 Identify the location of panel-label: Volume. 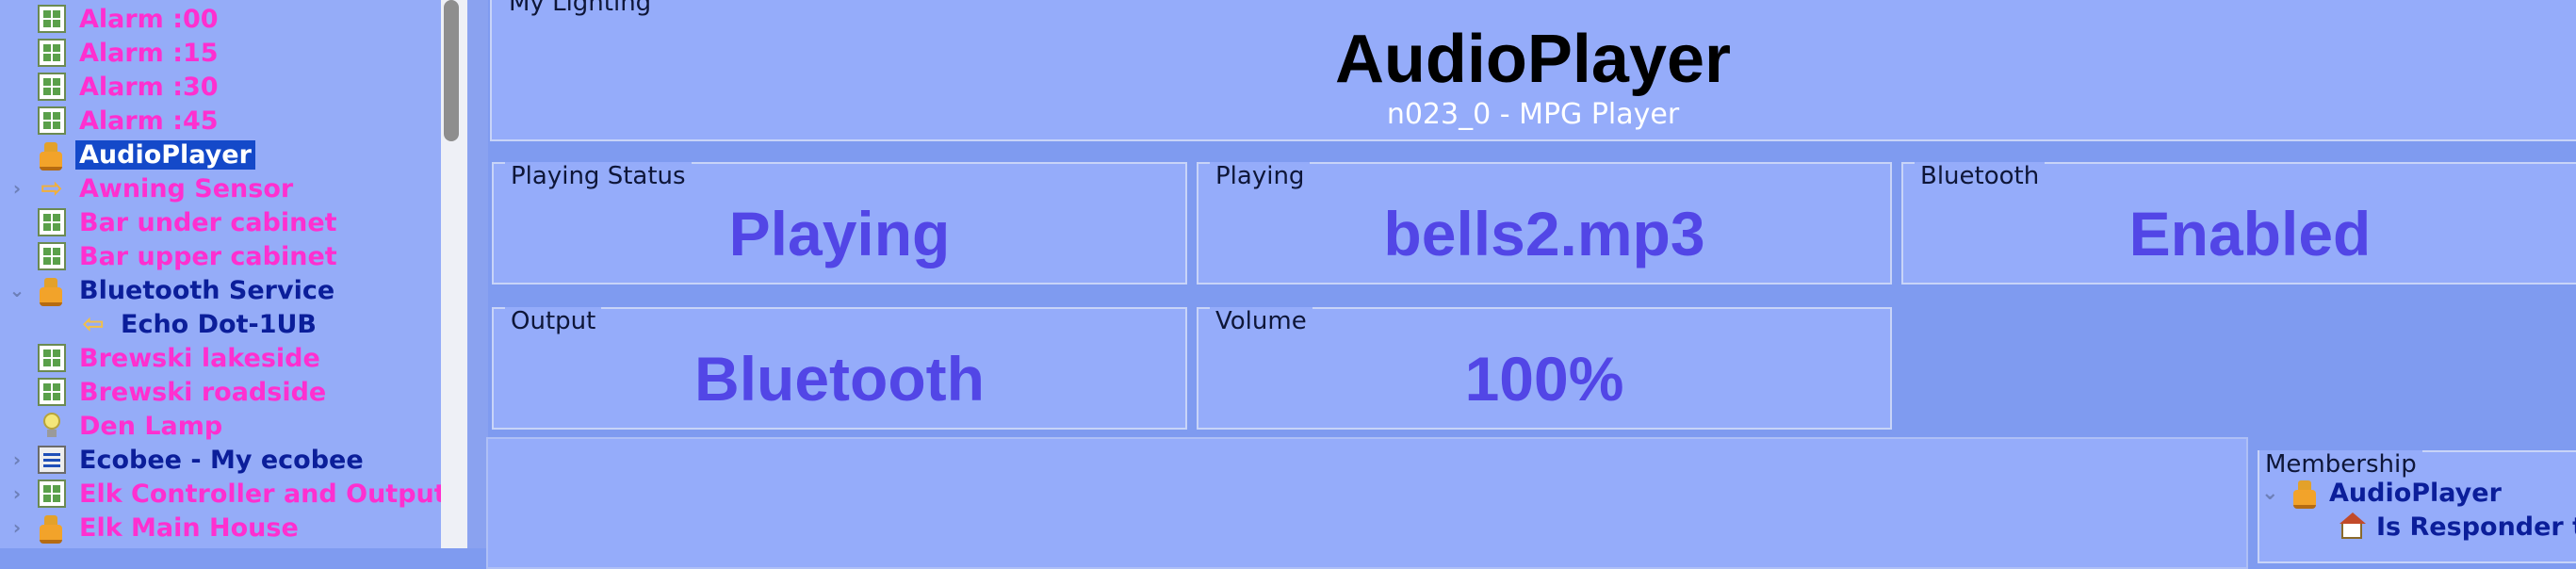
(1261, 321).